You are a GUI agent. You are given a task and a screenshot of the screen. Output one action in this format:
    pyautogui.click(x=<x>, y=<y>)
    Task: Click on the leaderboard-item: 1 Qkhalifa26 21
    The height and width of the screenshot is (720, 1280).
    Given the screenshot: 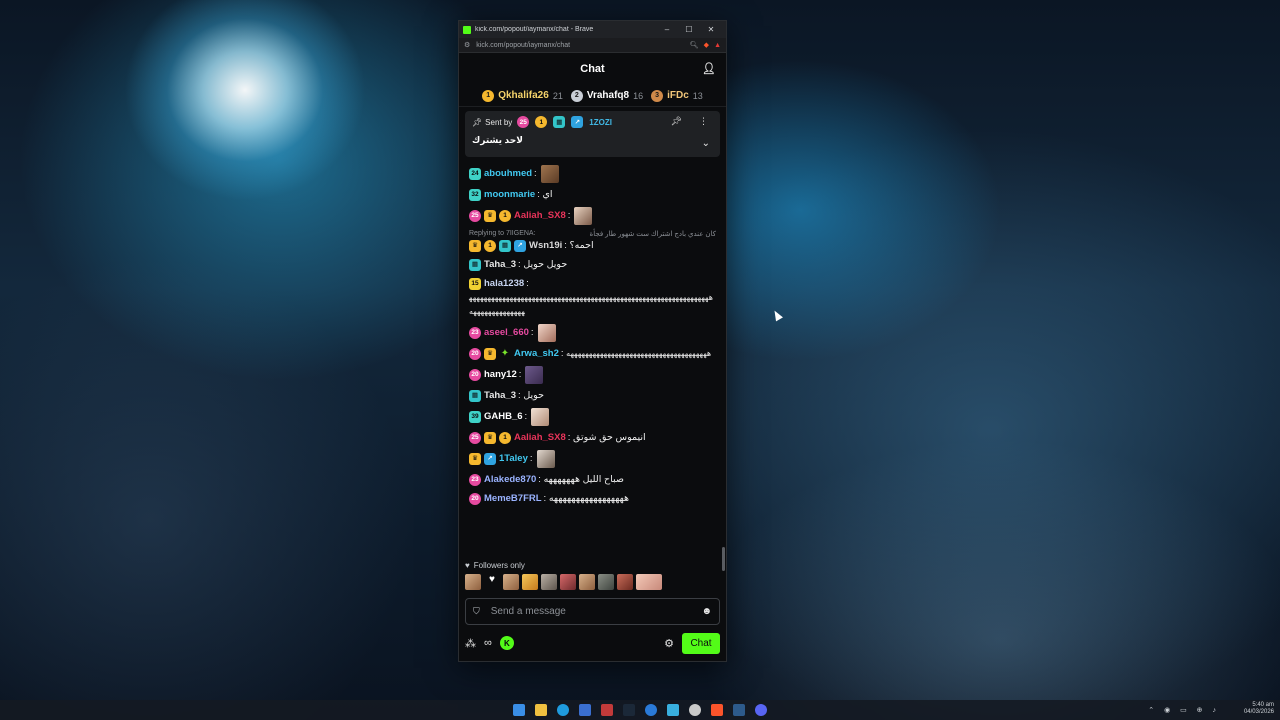 What is the action you would take?
    pyautogui.click(x=522, y=95)
    